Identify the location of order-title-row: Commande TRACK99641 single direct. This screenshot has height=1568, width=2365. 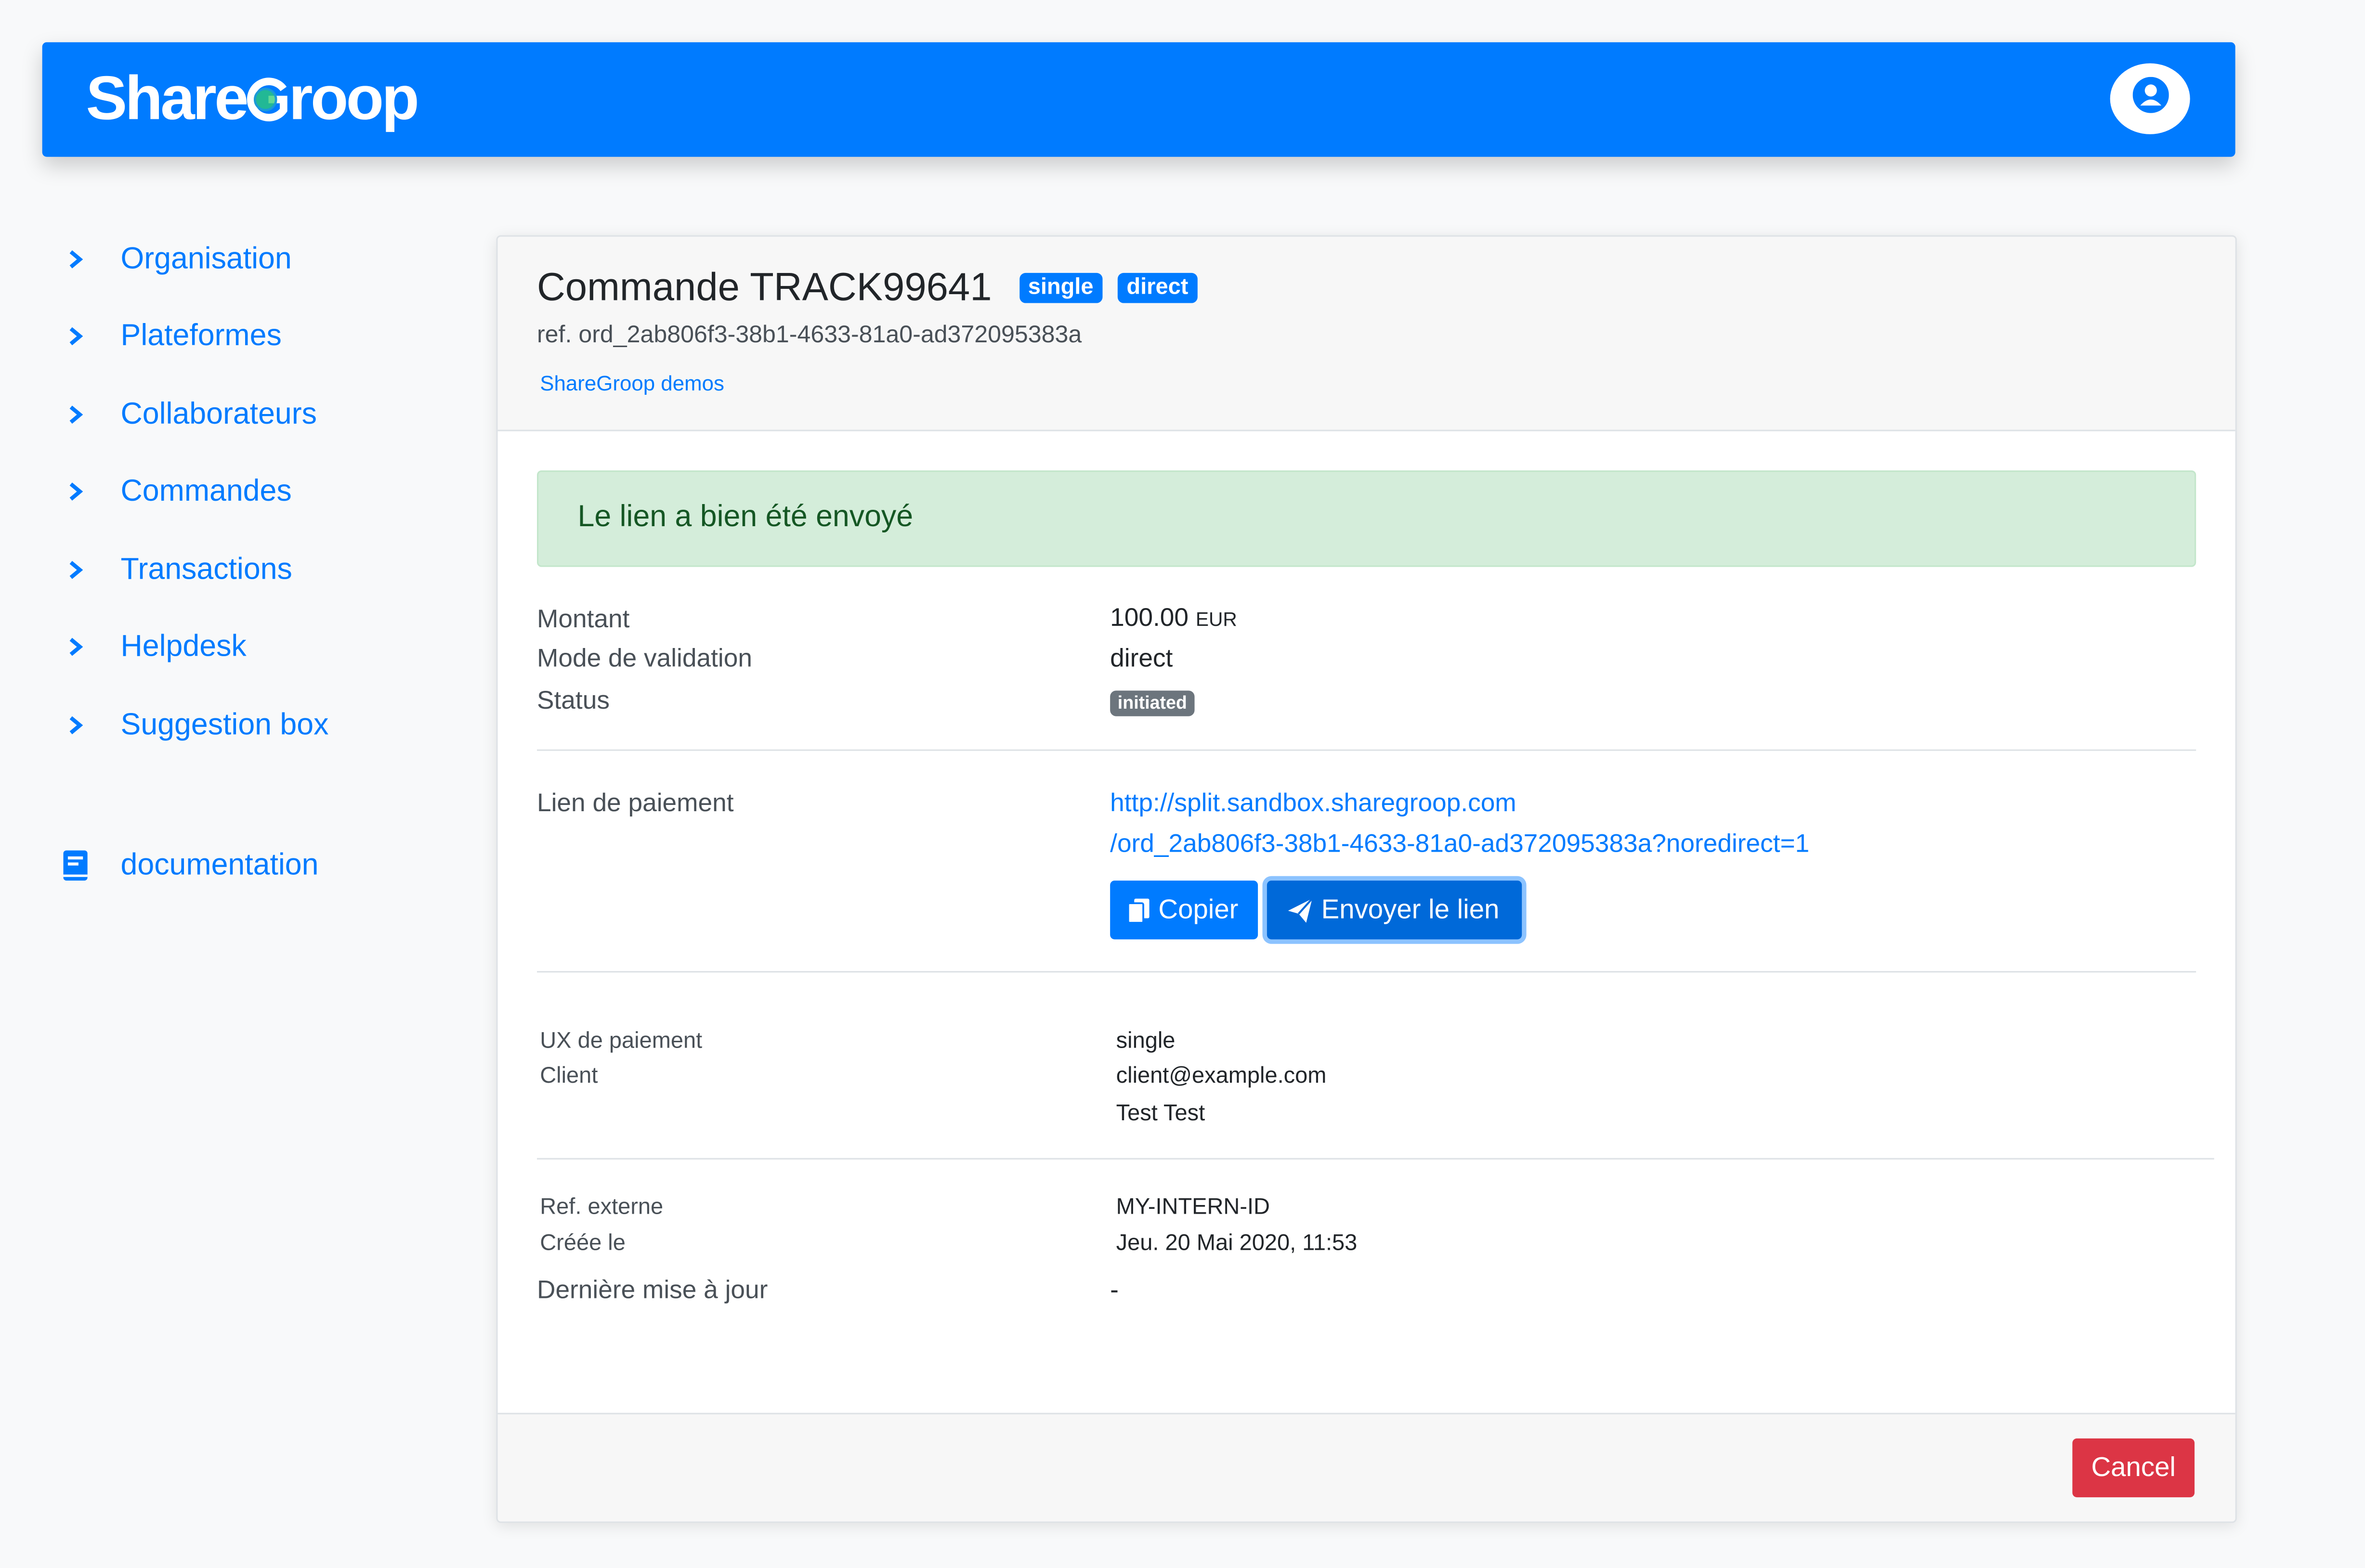
(867, 287).